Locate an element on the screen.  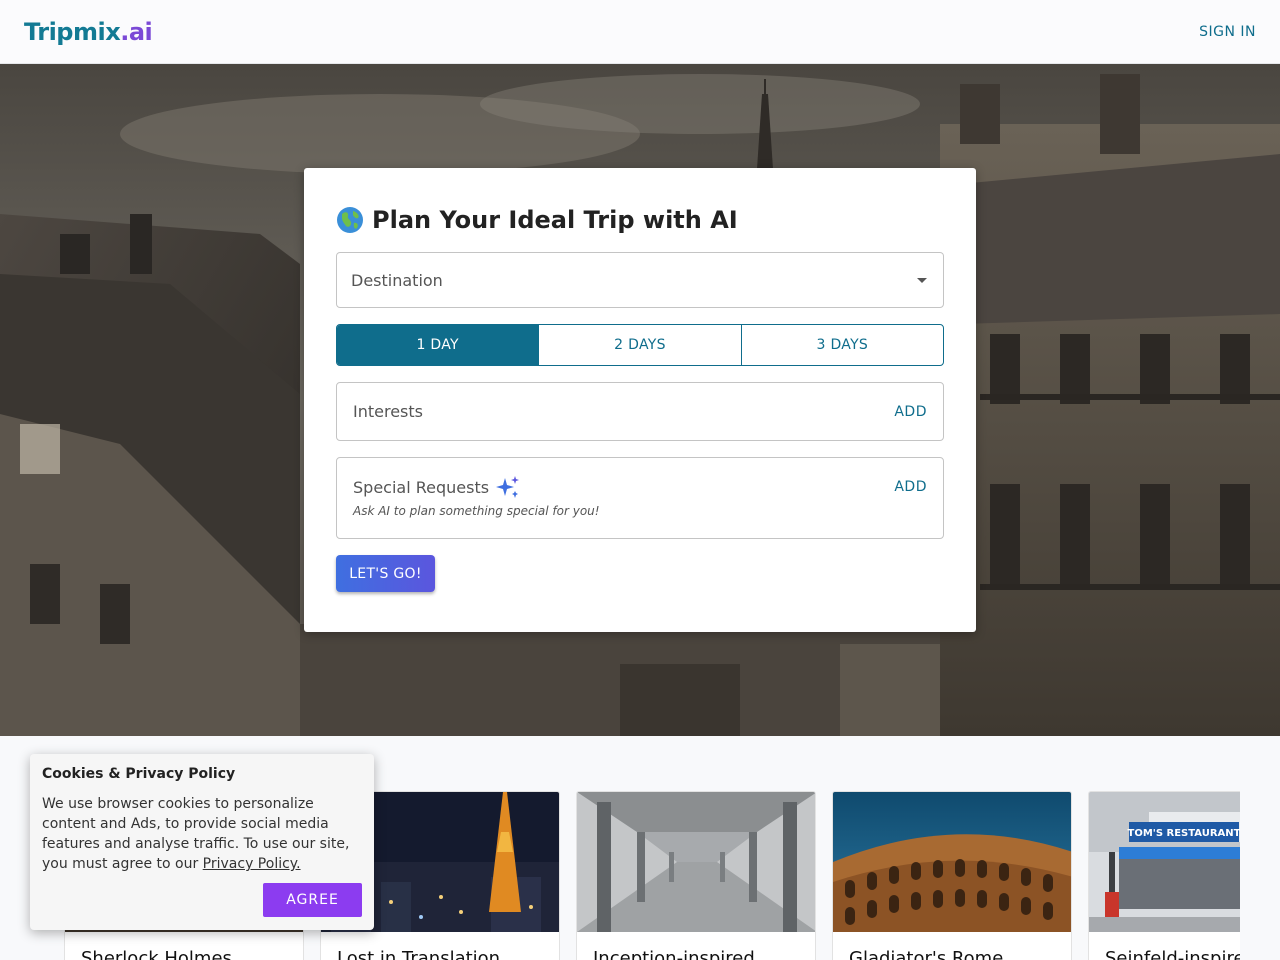
special-requests-add-button: ADD is located at coordinates (910, 487).